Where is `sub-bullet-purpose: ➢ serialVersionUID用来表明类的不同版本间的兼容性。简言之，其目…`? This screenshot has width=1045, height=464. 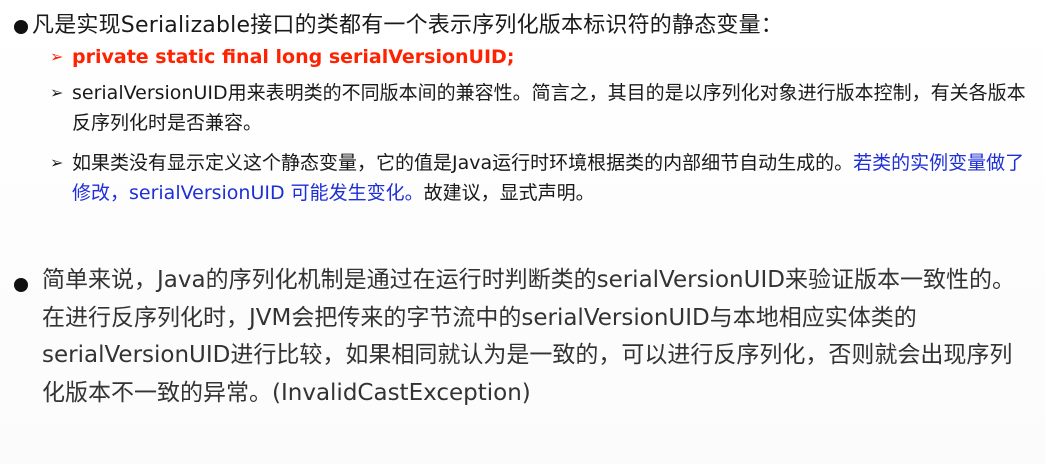 sub-bullet-purpose: ➢ serialVersionUID用来表明类的不同版本间的兼容性。简言之，其目… is located at coordinates (545, 108).